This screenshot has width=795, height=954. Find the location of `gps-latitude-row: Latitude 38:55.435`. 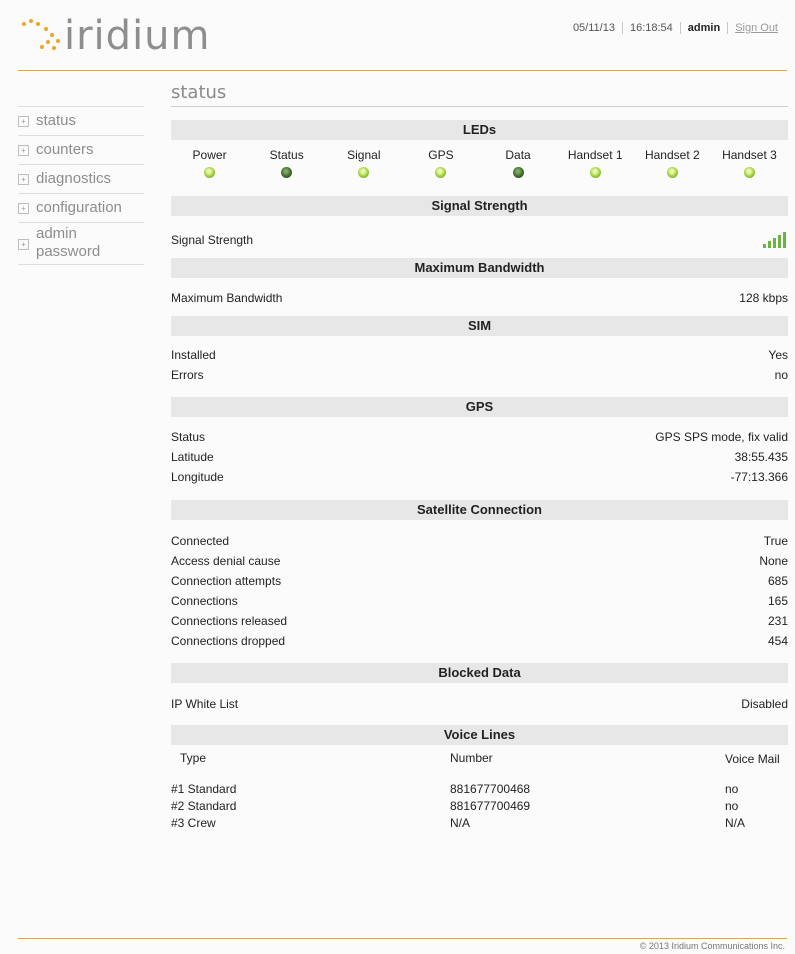

gps-latitude-row: Latitude 38:55.435 is located at coordinates (479, 457).